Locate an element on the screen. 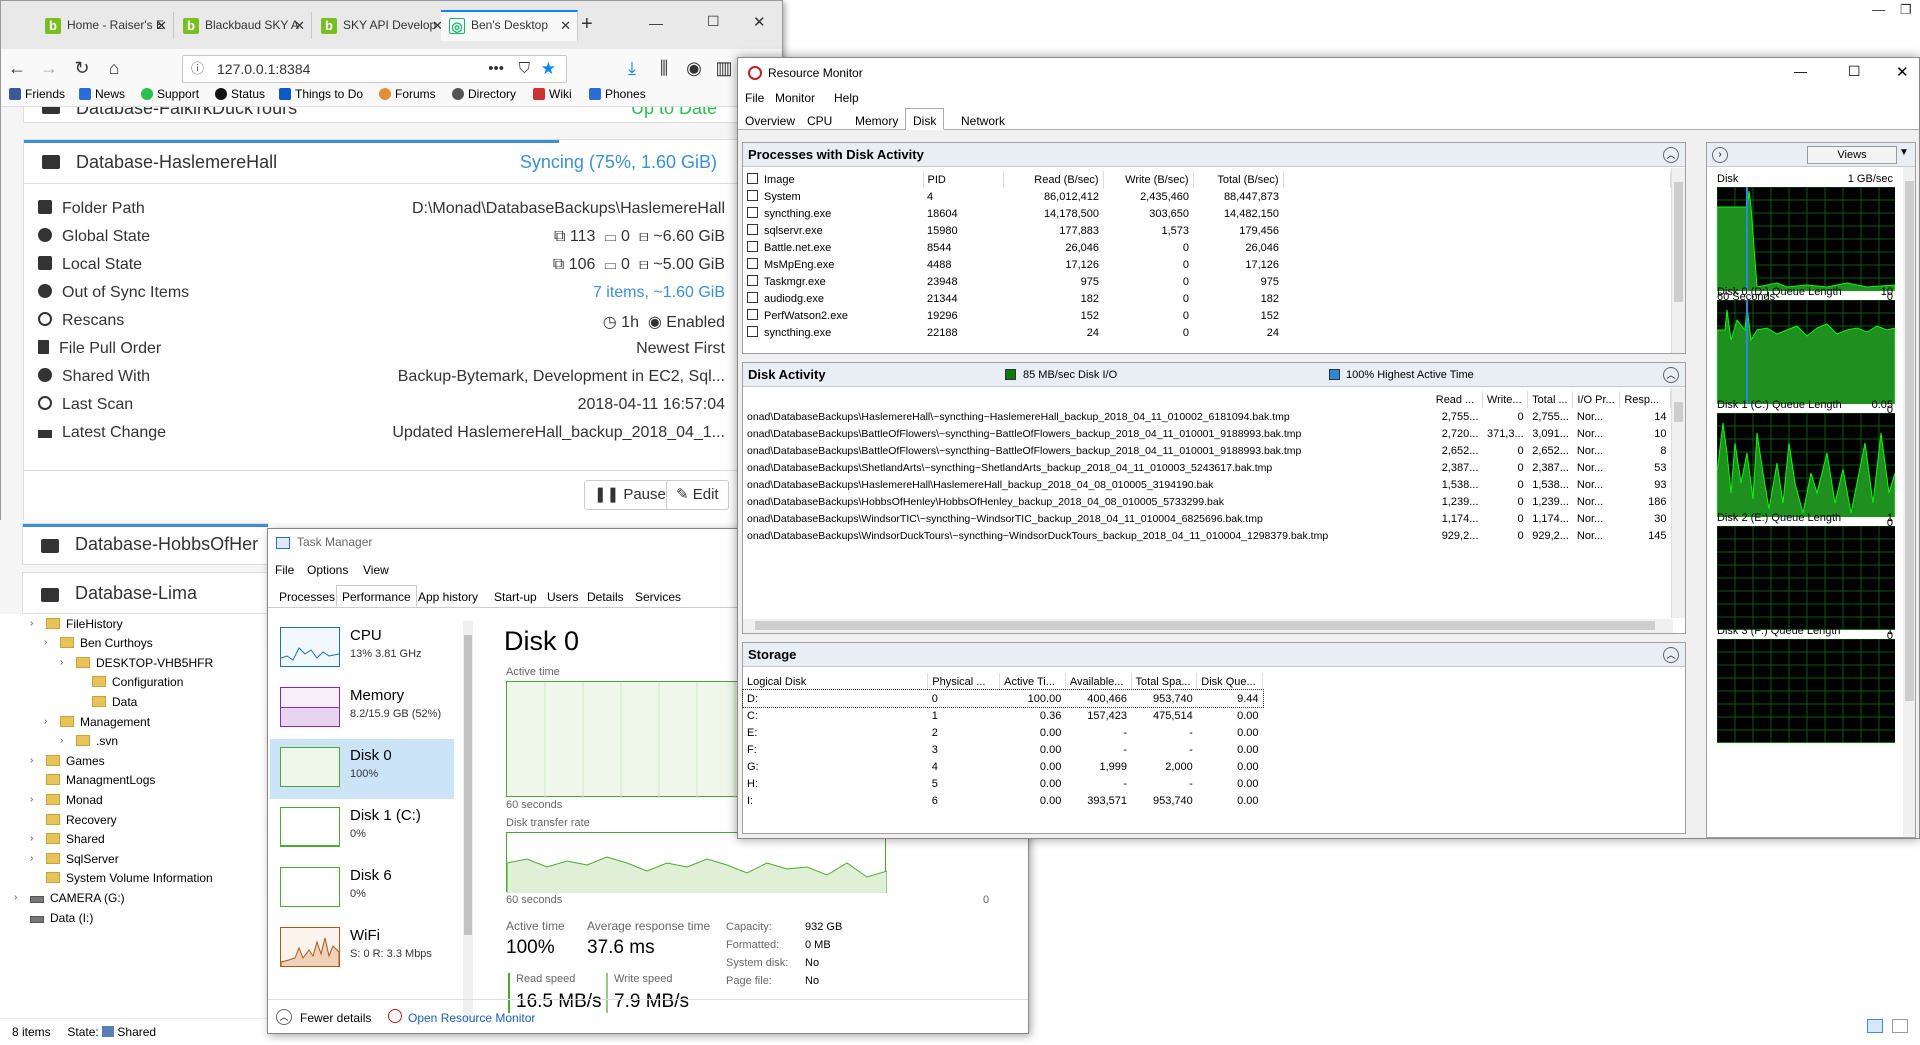 The height and width of the screenshot is (1045, 1920). tree-item: › DESKTOP-VHB5HFR is located at coordinates (136, 663).